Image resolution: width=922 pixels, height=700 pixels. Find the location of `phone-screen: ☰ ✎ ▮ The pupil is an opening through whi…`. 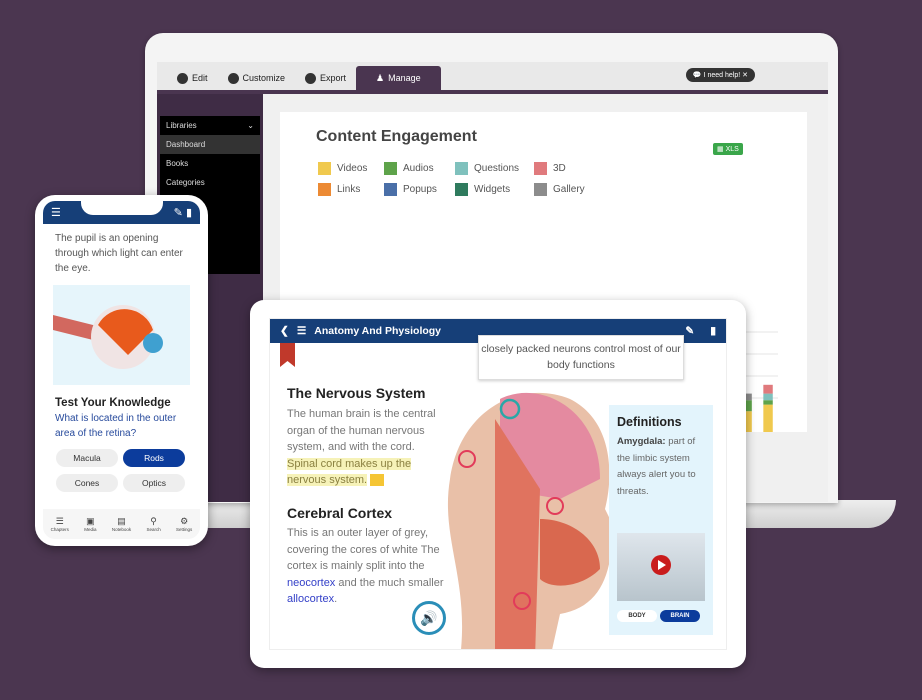

phone-screen: ☰ ✎ ▮ The pupil is an opening through whi… is located at coordinates (121, 370).